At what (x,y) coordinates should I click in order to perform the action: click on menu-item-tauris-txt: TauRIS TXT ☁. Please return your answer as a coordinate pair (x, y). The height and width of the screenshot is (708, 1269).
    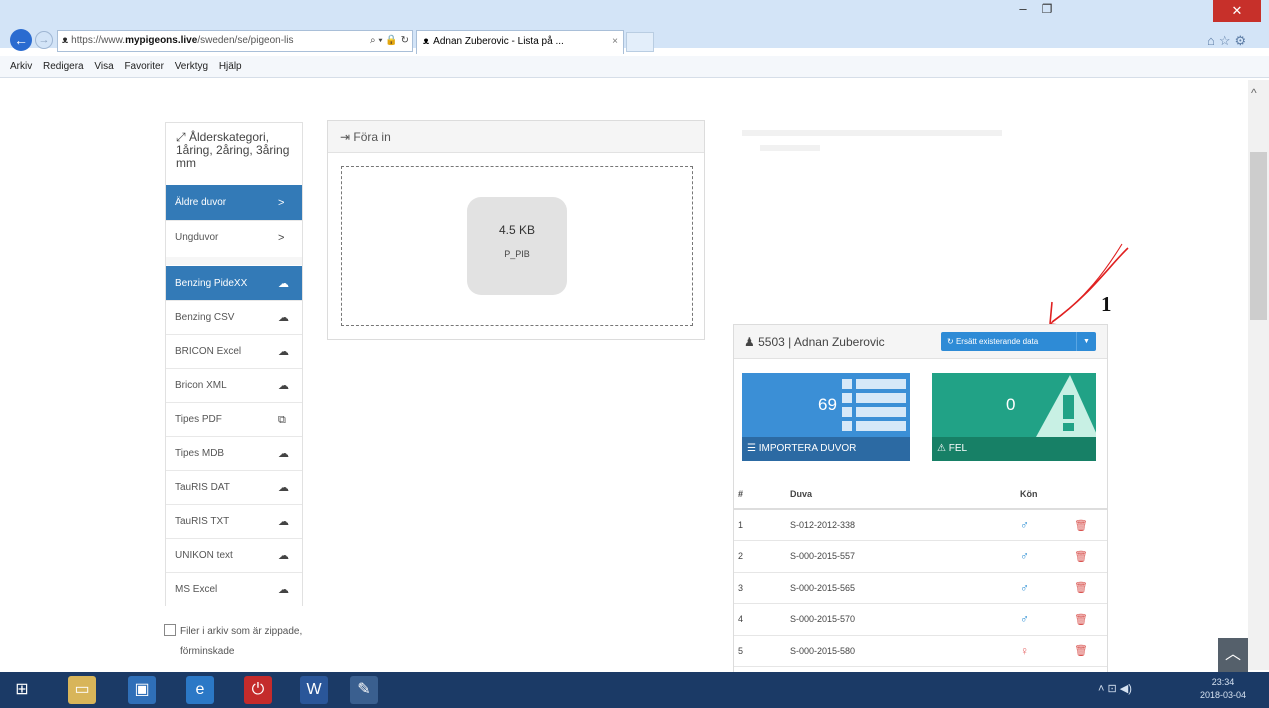
    Looking at the image, I should click on (234, 521).